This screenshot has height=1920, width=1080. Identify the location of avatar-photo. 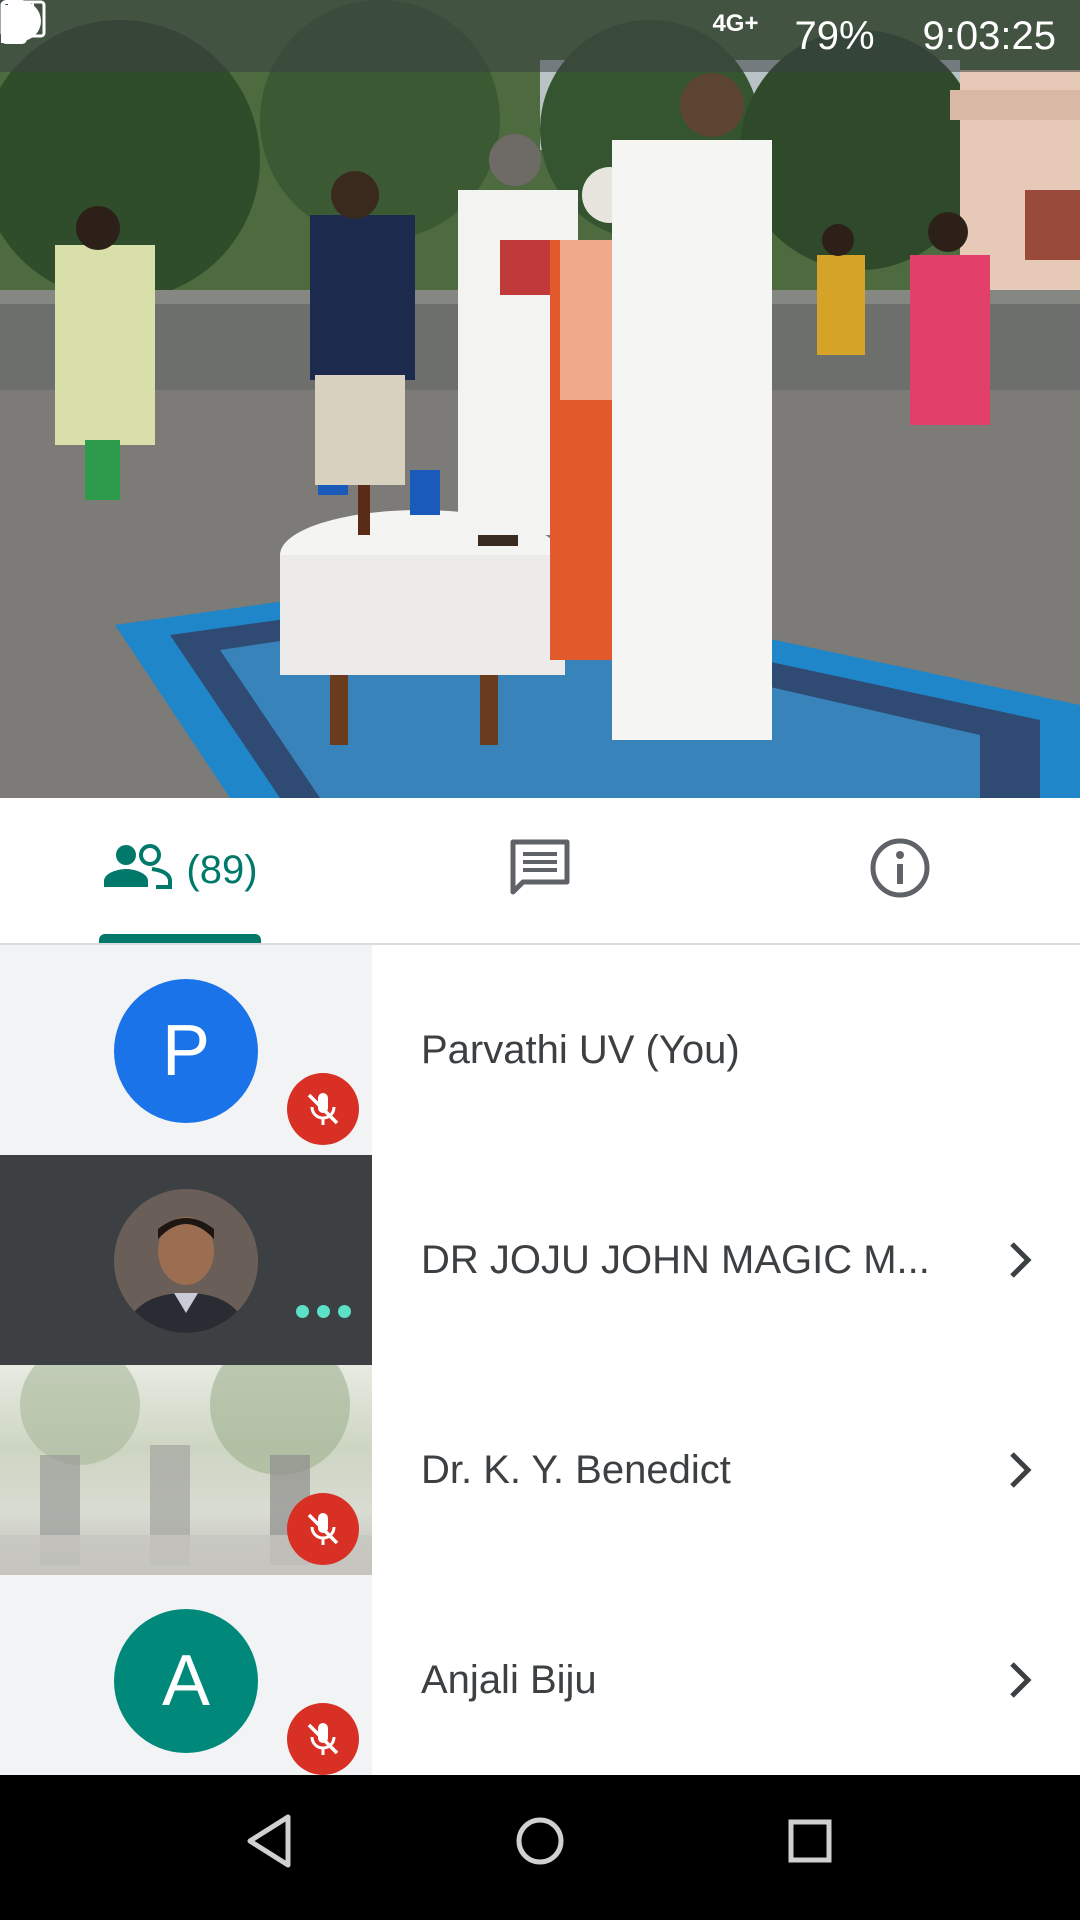
(186, 1261).